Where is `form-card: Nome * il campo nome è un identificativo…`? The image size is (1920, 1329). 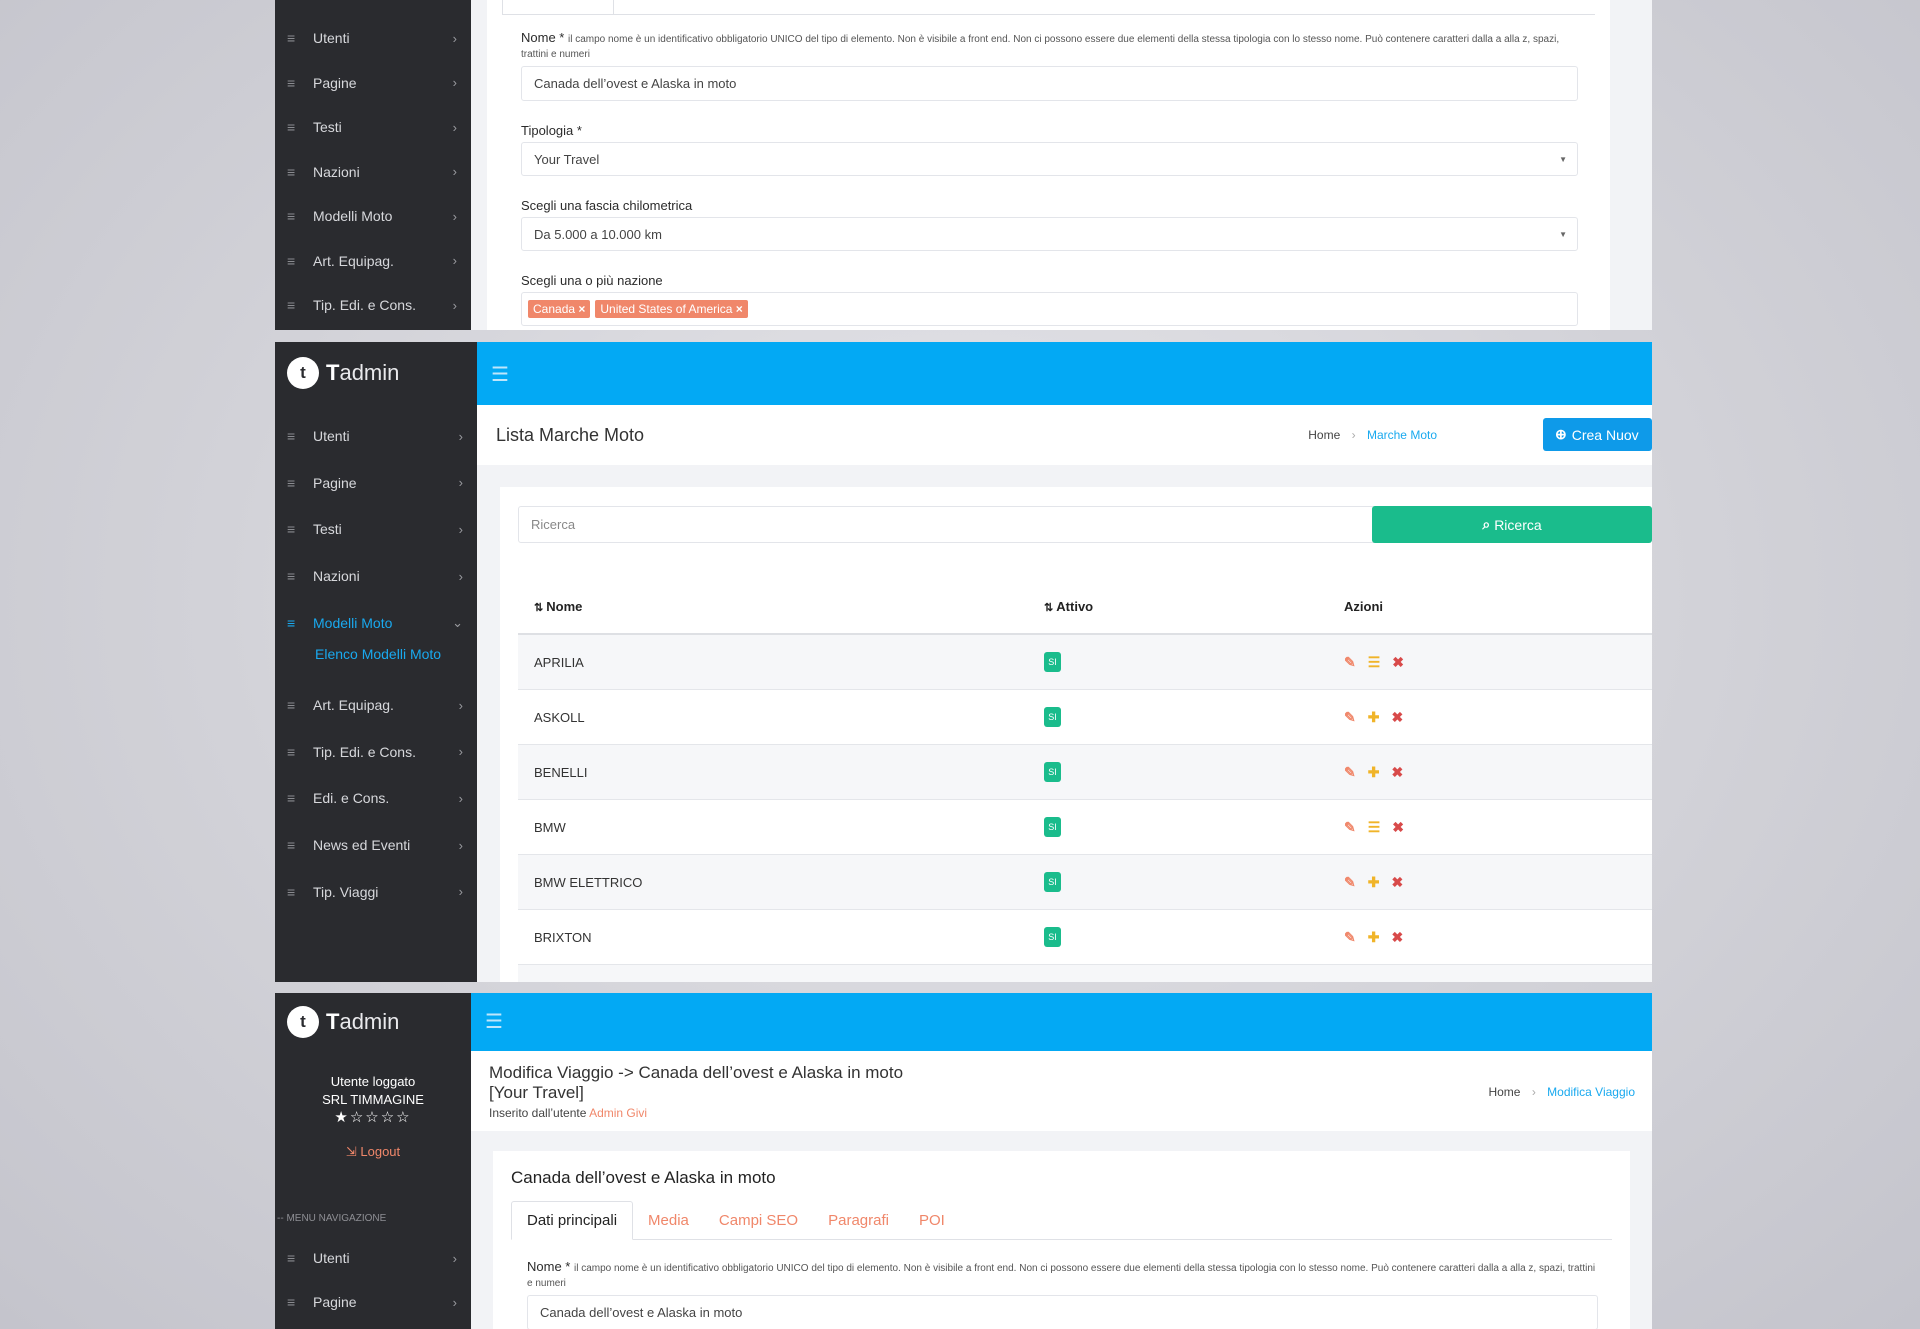
form-card: Nome * il campo nome è un identificativo… is located at coordinates (1048, 165).